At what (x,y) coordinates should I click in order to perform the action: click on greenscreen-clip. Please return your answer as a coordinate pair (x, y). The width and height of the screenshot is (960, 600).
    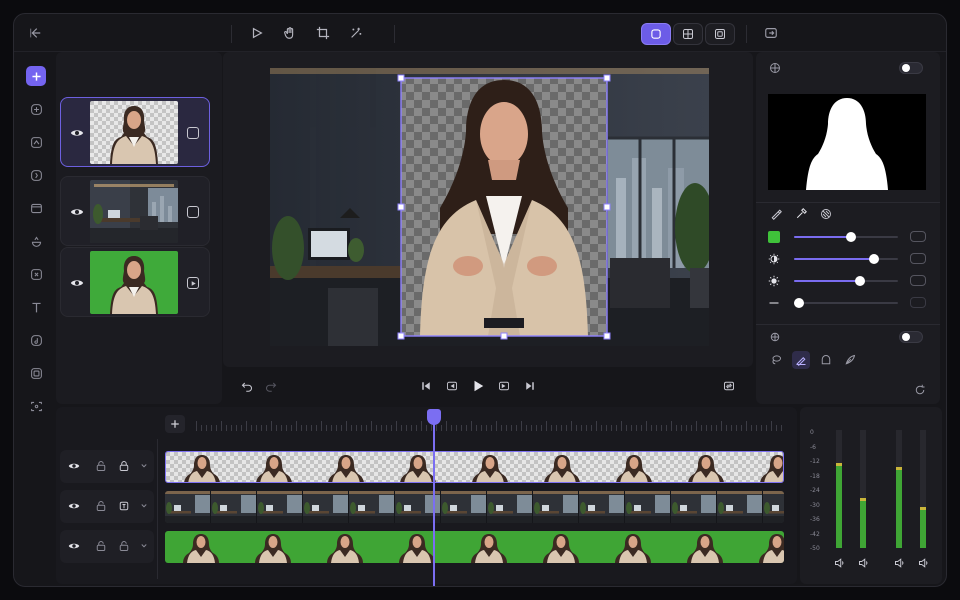
    Looking at the image, I should click on (474, 547).